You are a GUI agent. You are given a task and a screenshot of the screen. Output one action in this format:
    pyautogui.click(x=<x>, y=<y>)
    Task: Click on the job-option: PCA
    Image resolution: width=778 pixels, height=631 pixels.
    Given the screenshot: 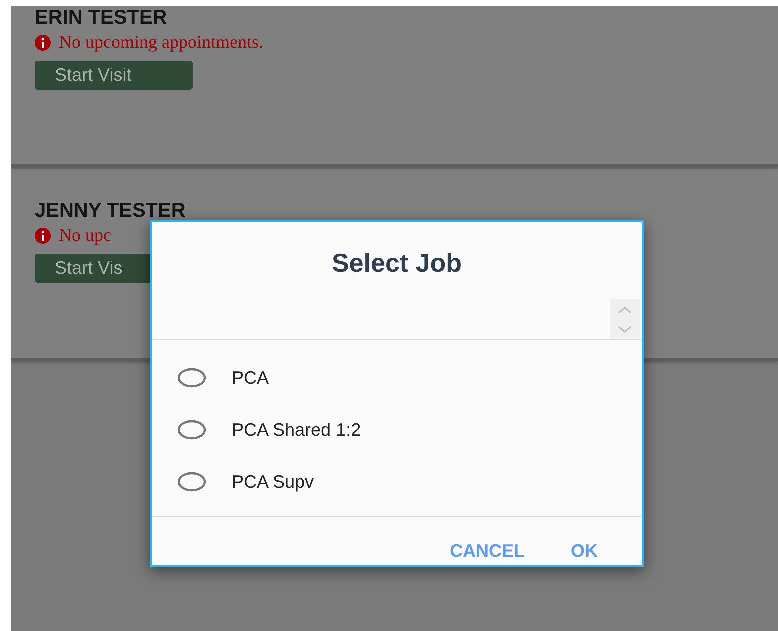 What is the action you would take?
    pyautogui.click(x=397, y=378)
    